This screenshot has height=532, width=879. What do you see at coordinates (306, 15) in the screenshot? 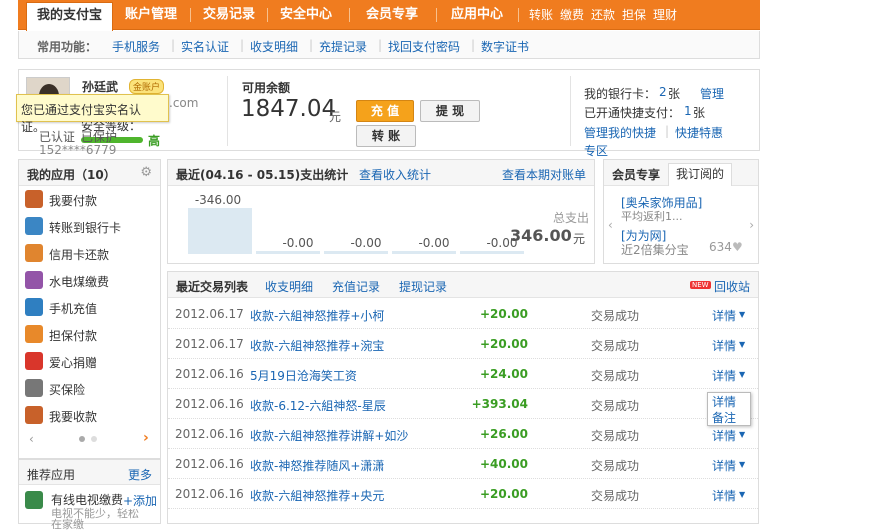
I see `tab-security-center: 安全中心` at bounding box center [306, 15].